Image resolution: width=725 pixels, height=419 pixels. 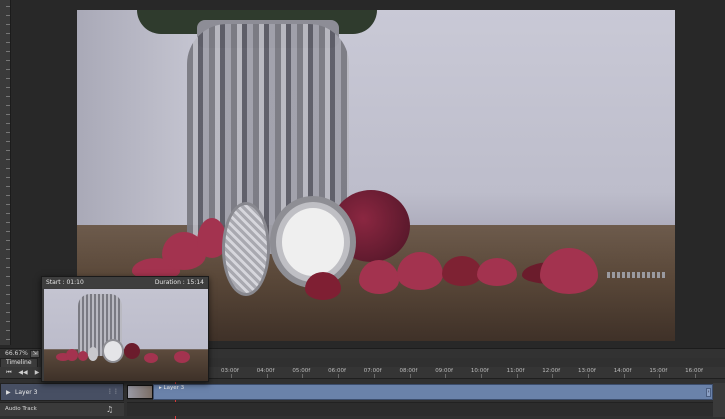 What do you see at coordinates (694, 371) in the screenshot?
I see `time-ruler-label: 16:00f` at bounding box center [694, 371].